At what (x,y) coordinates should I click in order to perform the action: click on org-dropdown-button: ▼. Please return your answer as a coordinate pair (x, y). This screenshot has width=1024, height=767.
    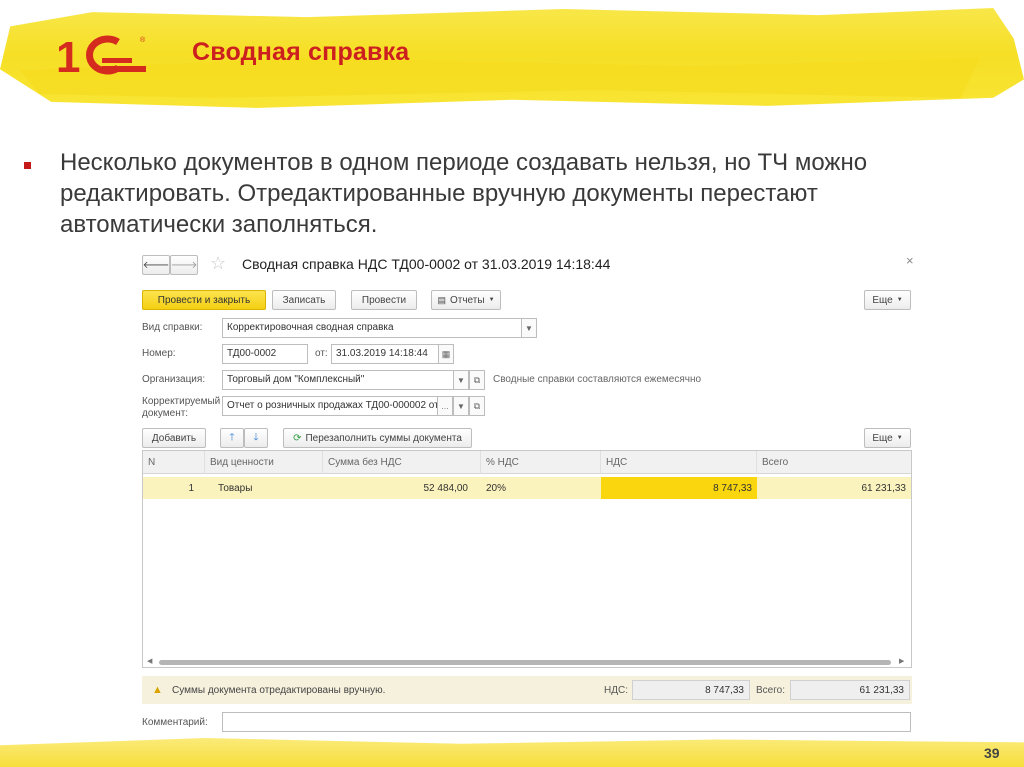
    Looking at the image, I should click on (461, 380).